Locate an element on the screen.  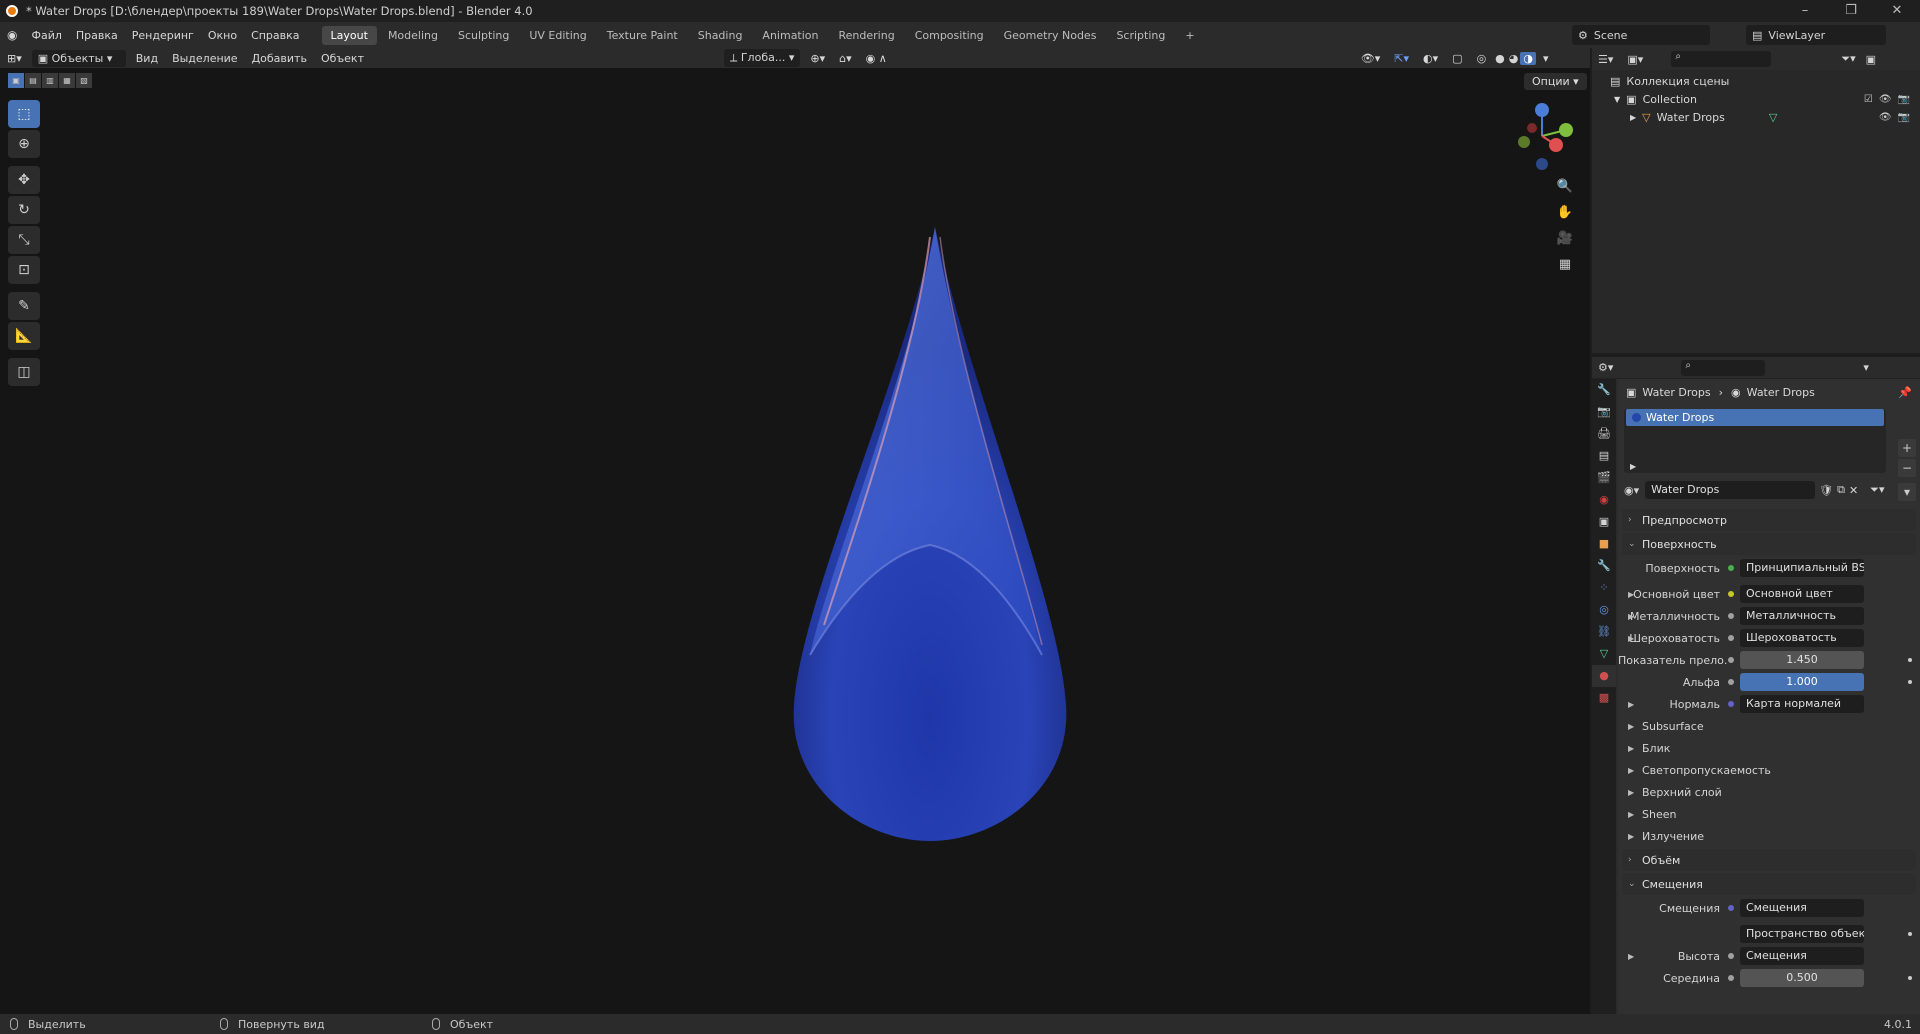
menu-edit: Правка is located at coordinates (97, 35).